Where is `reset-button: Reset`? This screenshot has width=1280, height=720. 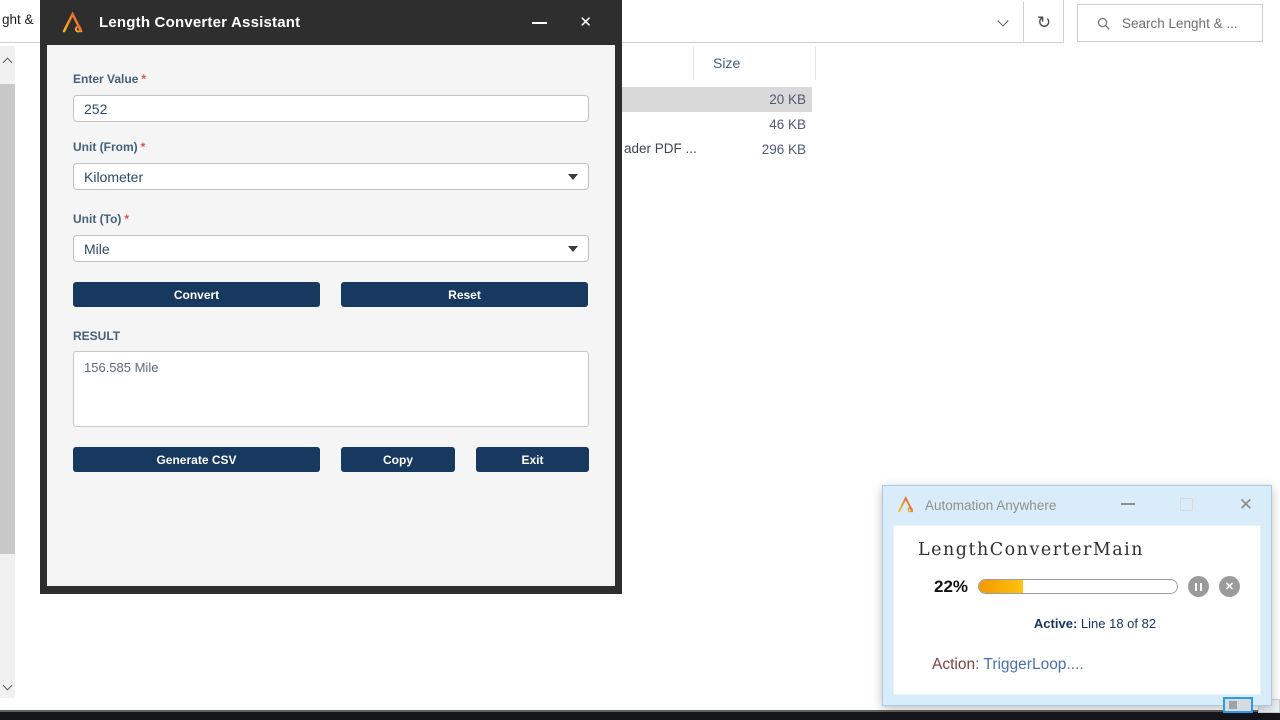
reset-button: Reset is located at coordinates (464, 294).